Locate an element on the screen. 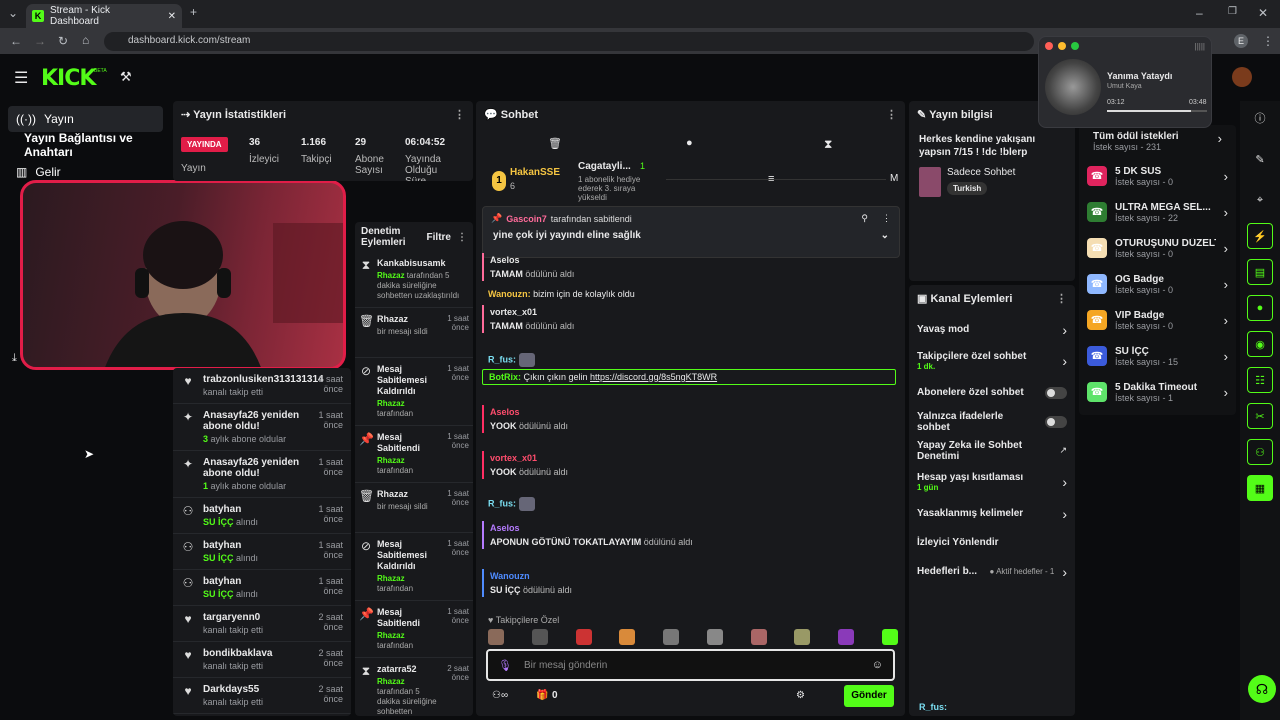  language-tag: Turkish is located at coordinates (967, 188).